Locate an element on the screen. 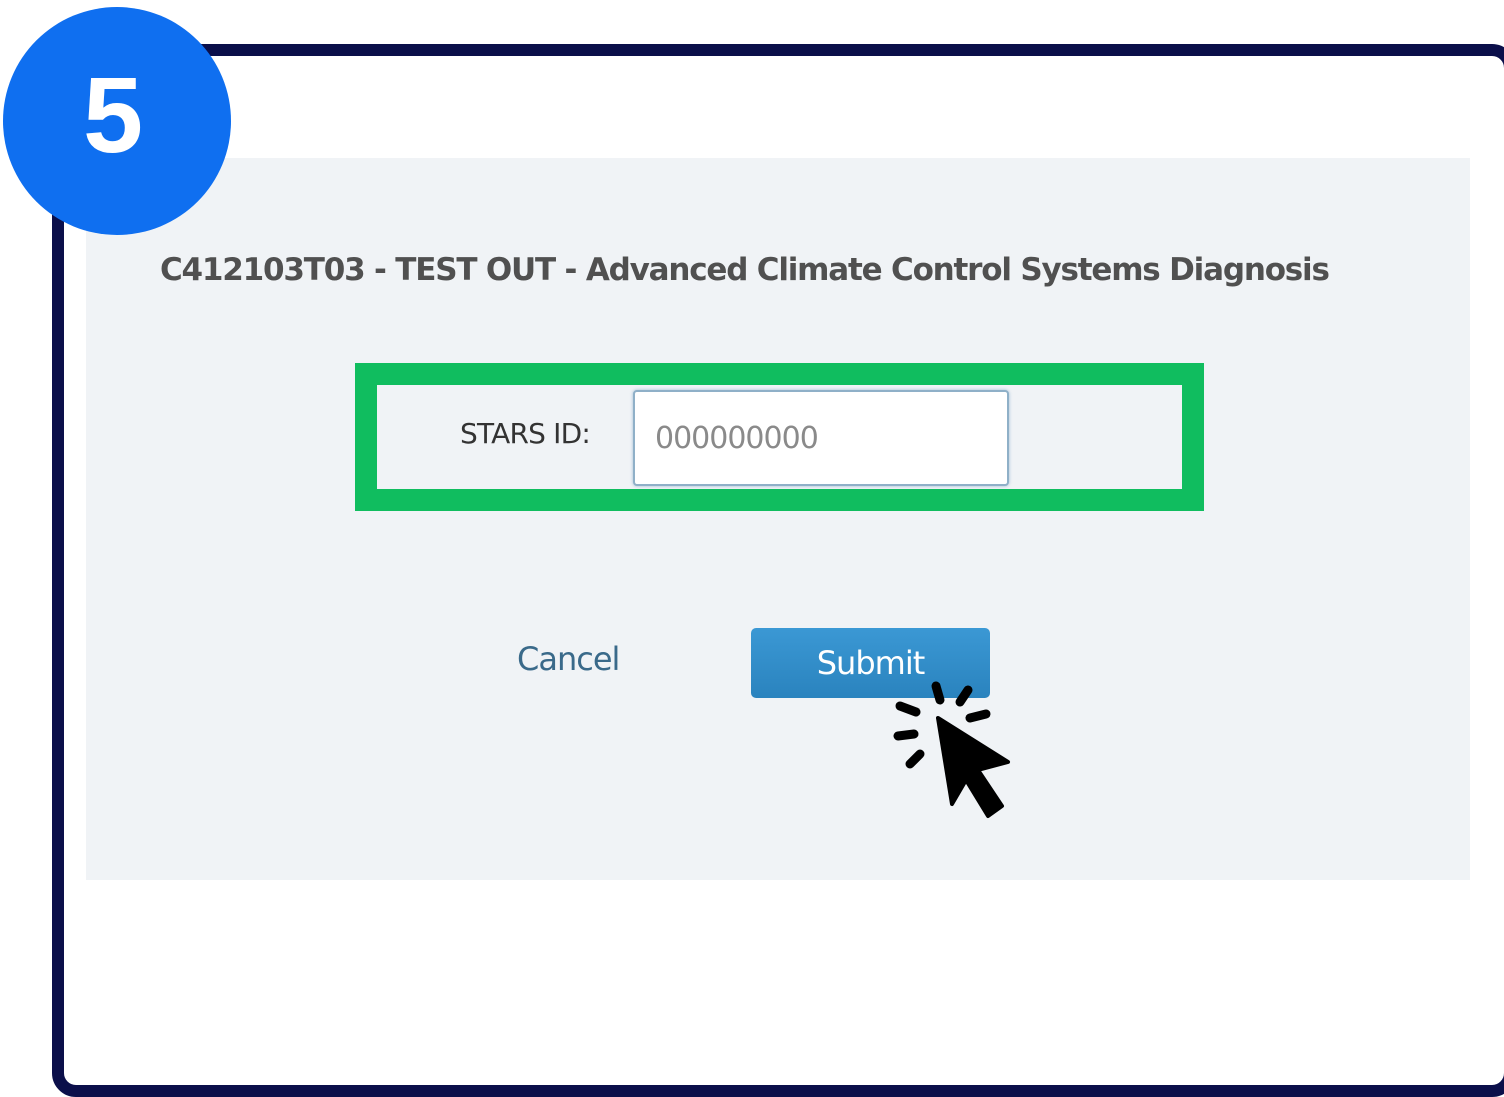 The image size is (1504, 1097). step-number-badge: 5 is located at coordinates (117, 121).